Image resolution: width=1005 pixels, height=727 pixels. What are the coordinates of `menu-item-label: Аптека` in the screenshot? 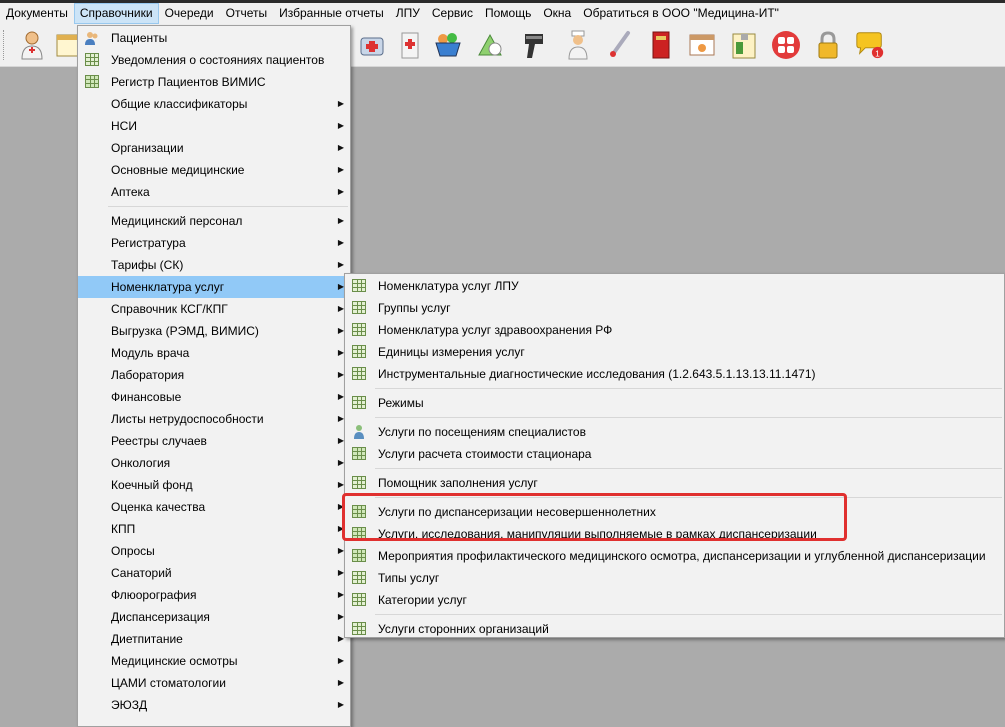 It's located at (130, 192).